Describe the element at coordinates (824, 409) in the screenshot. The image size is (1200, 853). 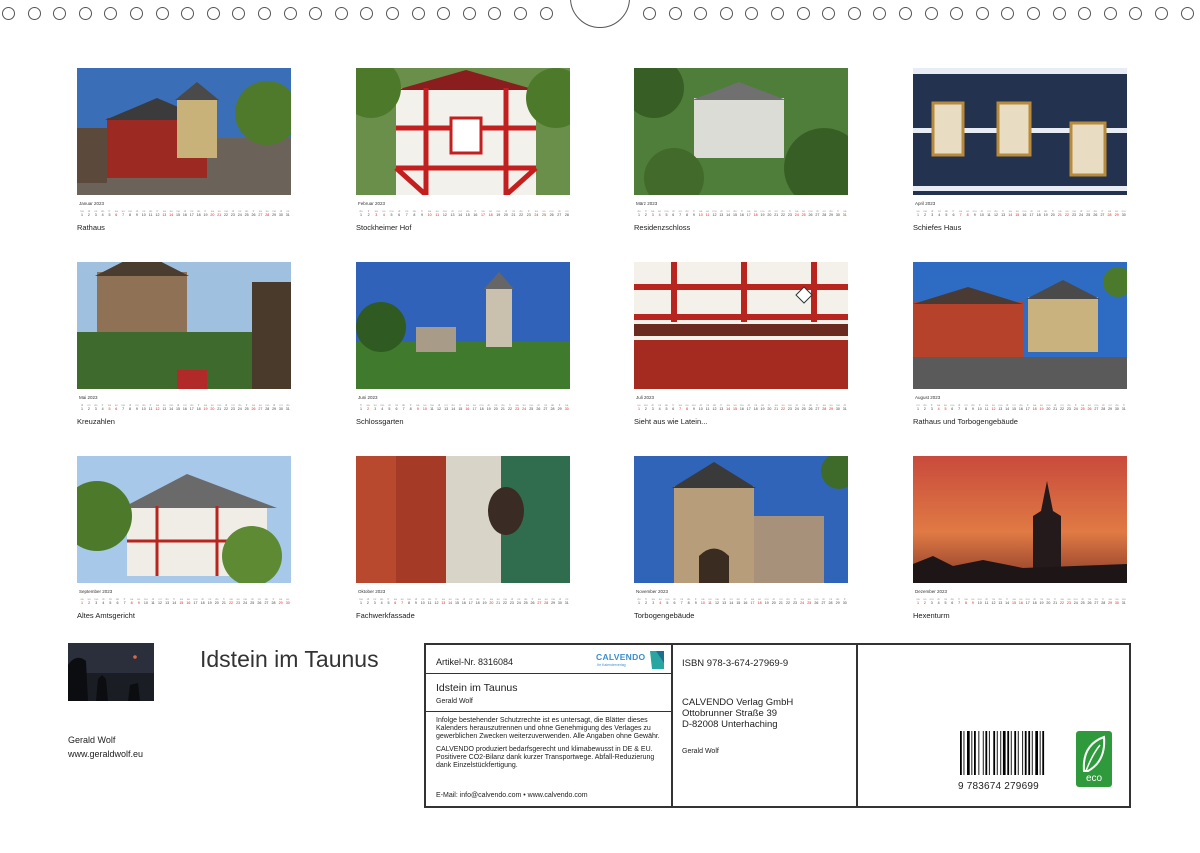
I see `day-number: 28` at that location.